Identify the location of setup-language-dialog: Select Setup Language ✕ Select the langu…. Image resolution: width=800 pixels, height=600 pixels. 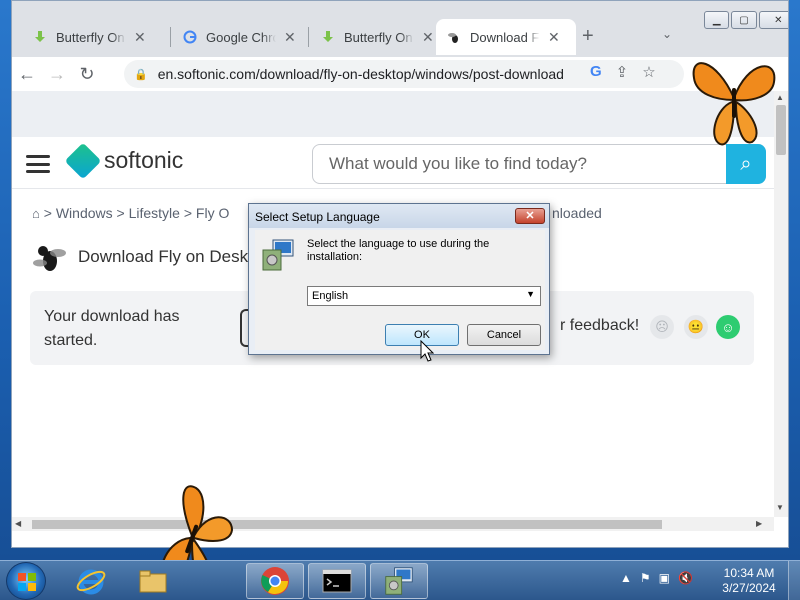
(399, 279).